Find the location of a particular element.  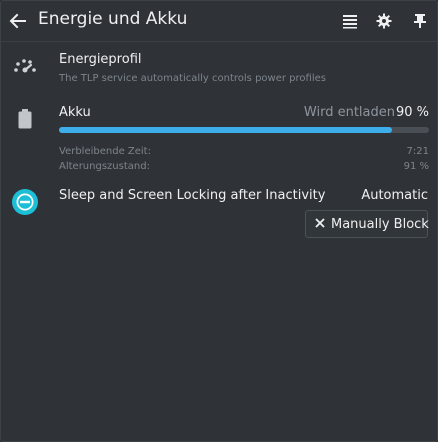

back-arrow-icon is located at coordinates (17, 21).